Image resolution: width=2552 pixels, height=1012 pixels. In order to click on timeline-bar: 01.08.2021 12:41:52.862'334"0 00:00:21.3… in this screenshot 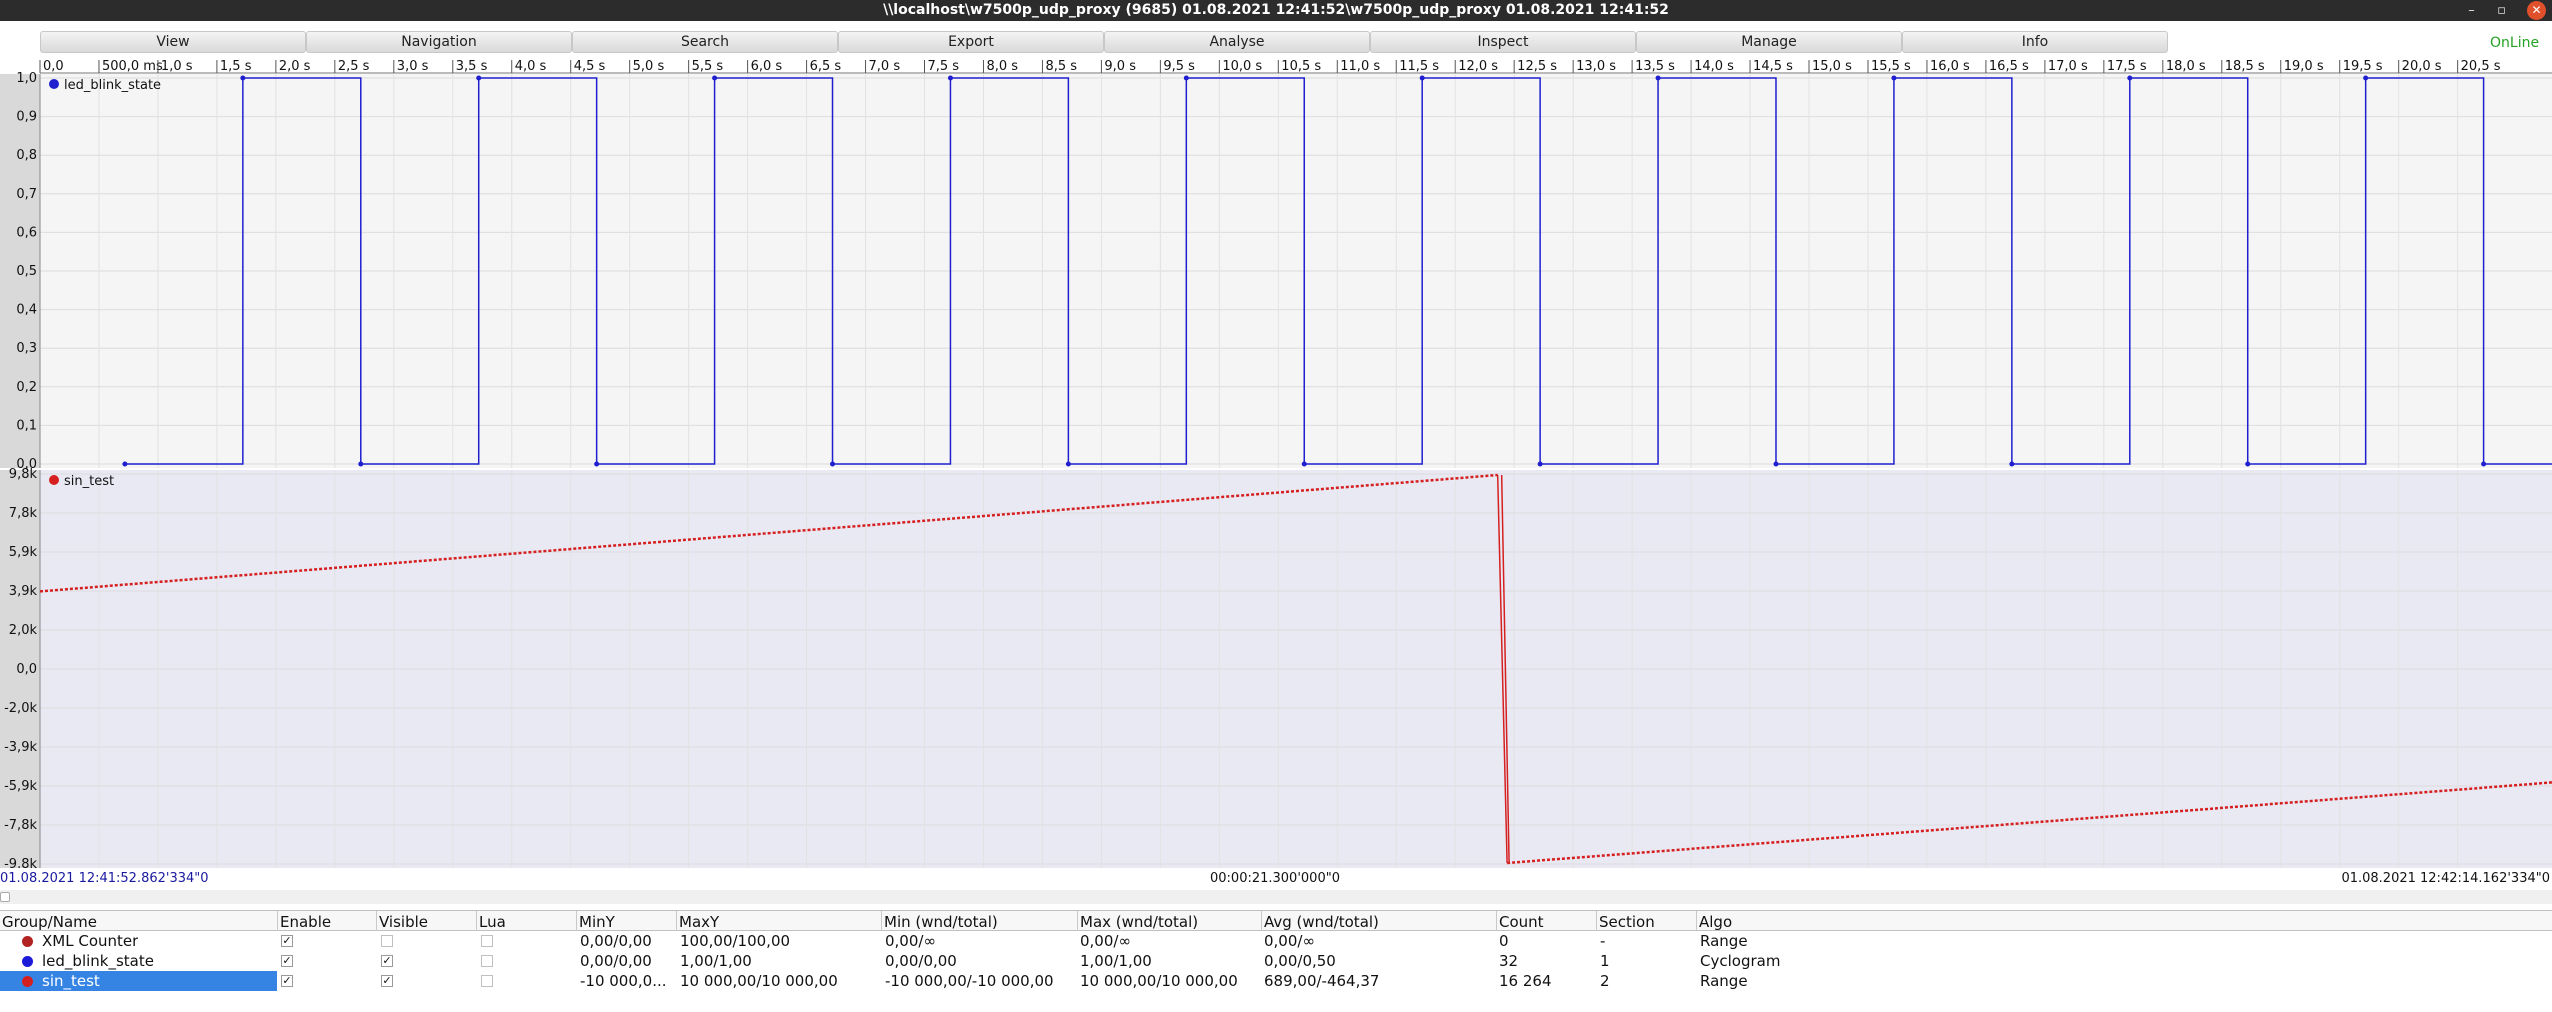, I will do `click(1276, 879)`.